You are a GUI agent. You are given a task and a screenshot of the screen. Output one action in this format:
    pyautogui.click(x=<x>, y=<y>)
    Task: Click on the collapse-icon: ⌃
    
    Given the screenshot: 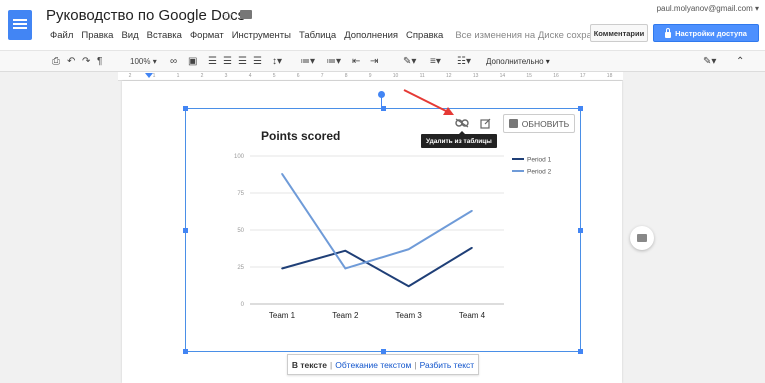 What is the action you would take?
    pyautogui.click(x=740, y=62)
    